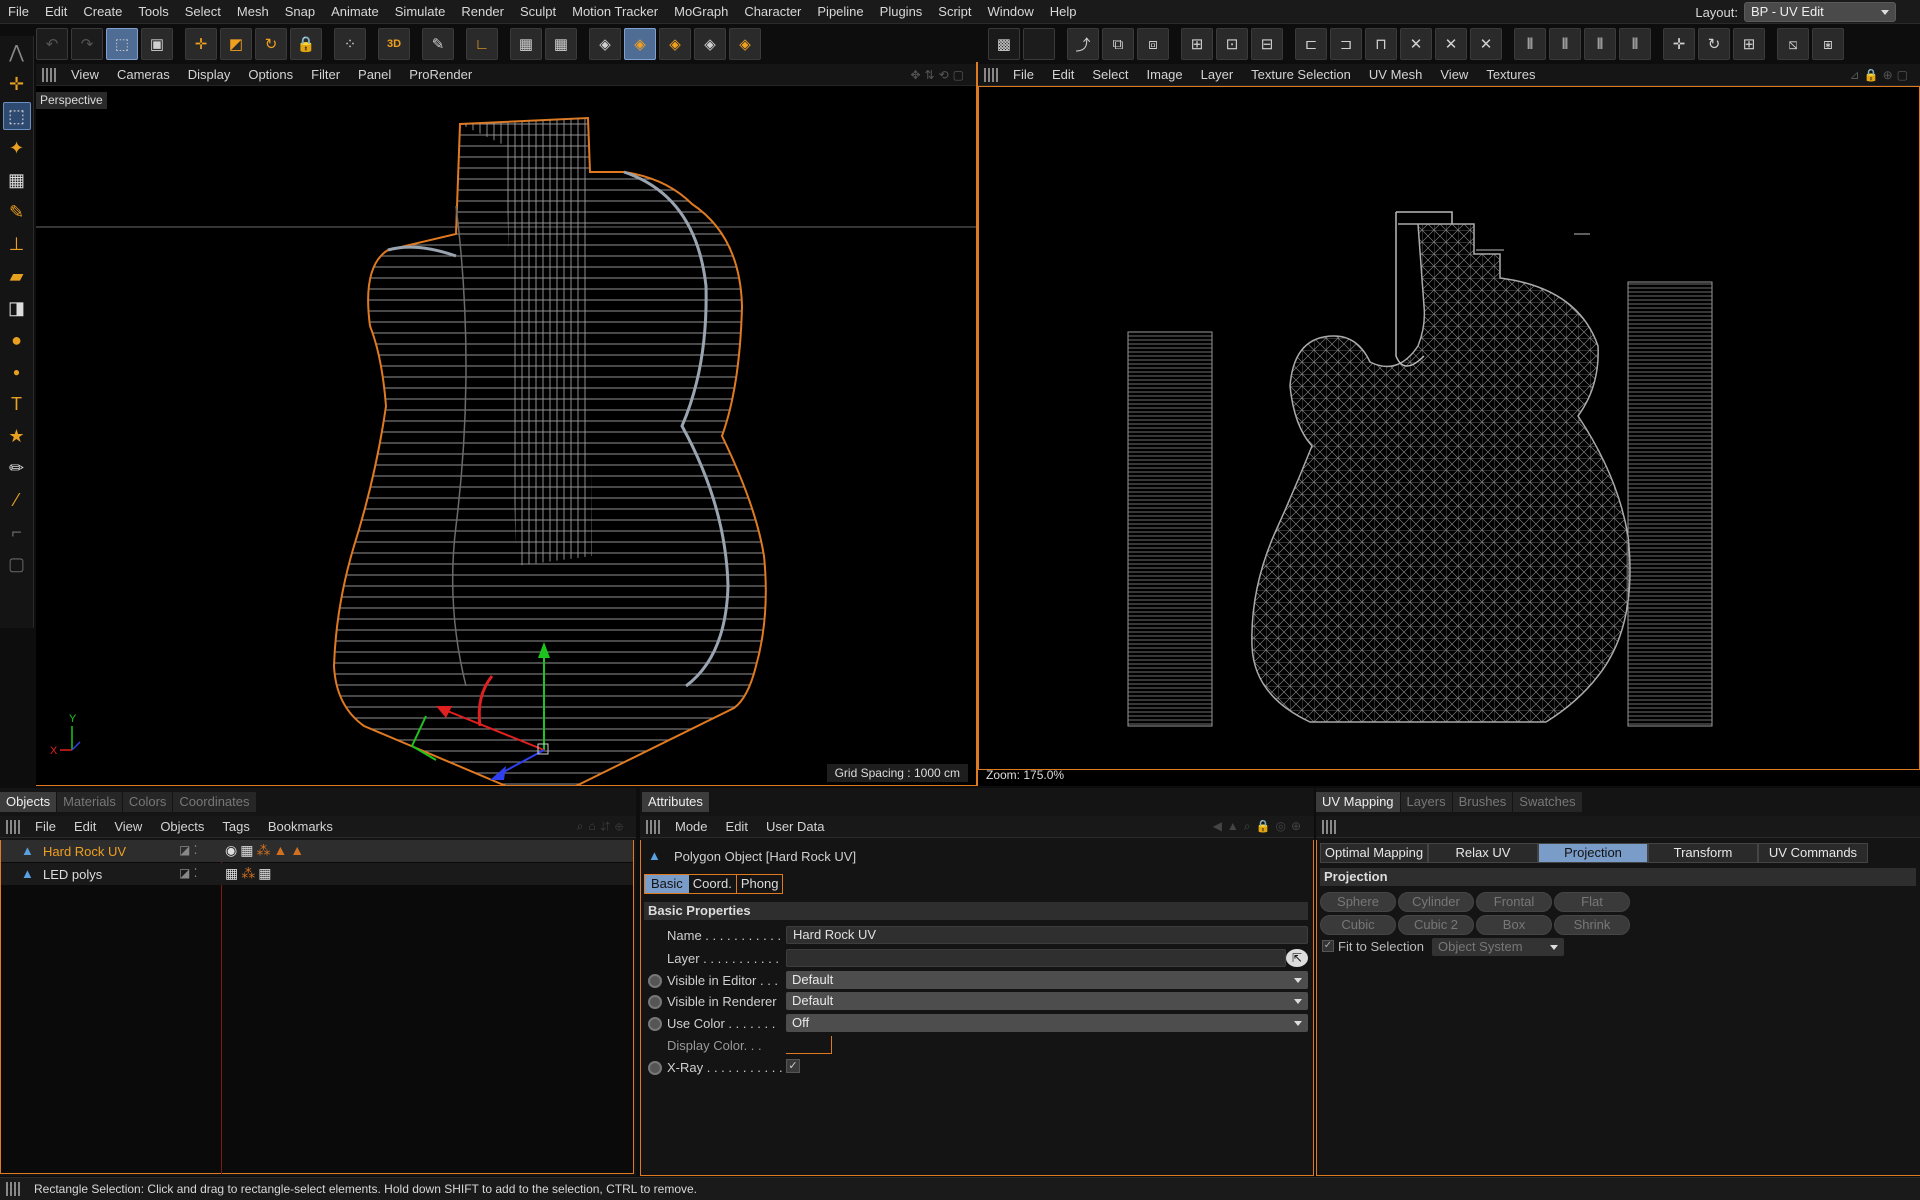  Describe the element at coordinates (17, 308) in the screenshot. I see `gradient-icon: ◨` at that location.